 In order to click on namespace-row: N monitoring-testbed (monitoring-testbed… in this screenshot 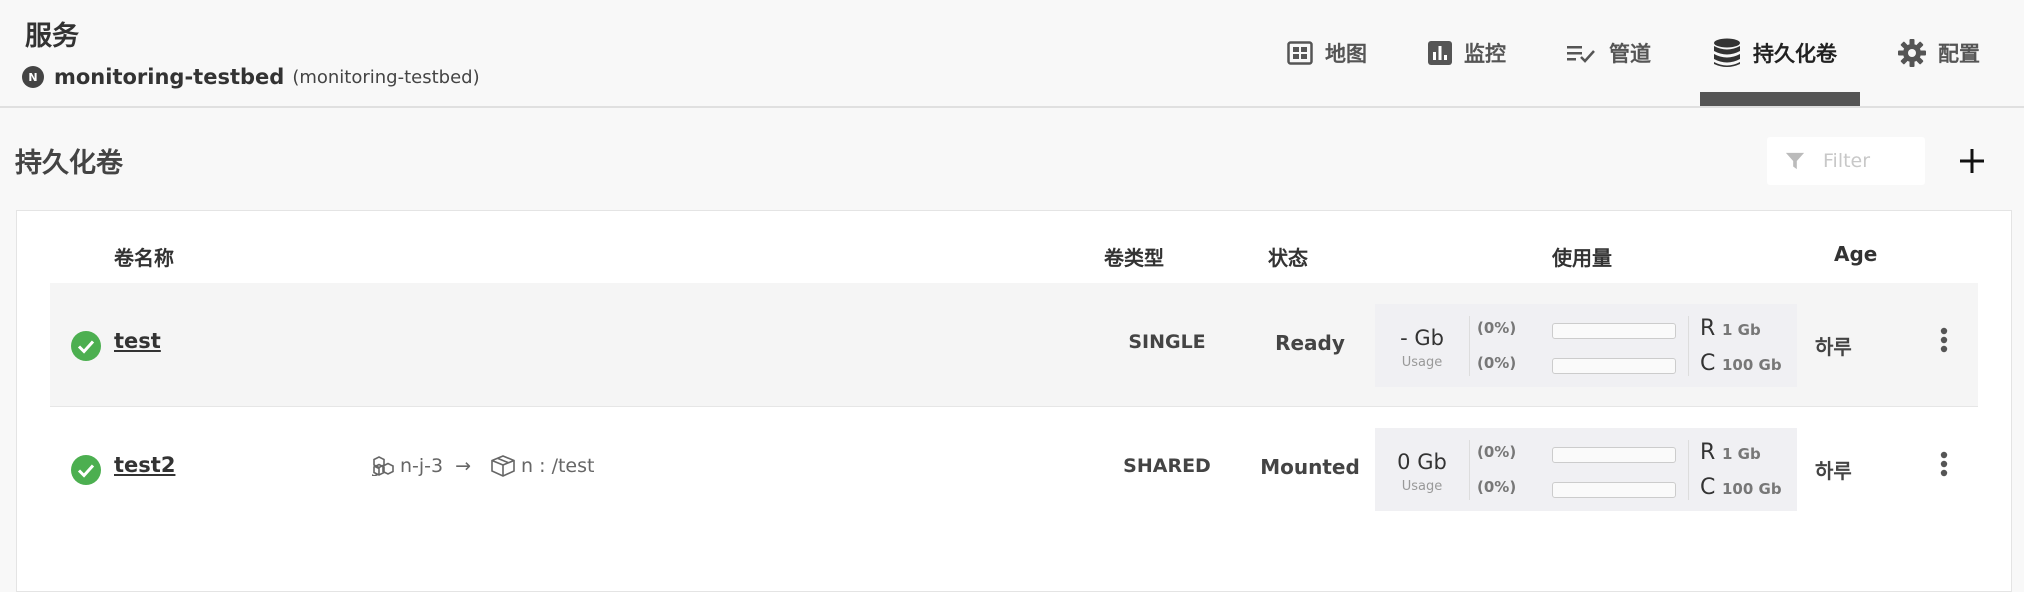, I will do `click(251, 77)`.